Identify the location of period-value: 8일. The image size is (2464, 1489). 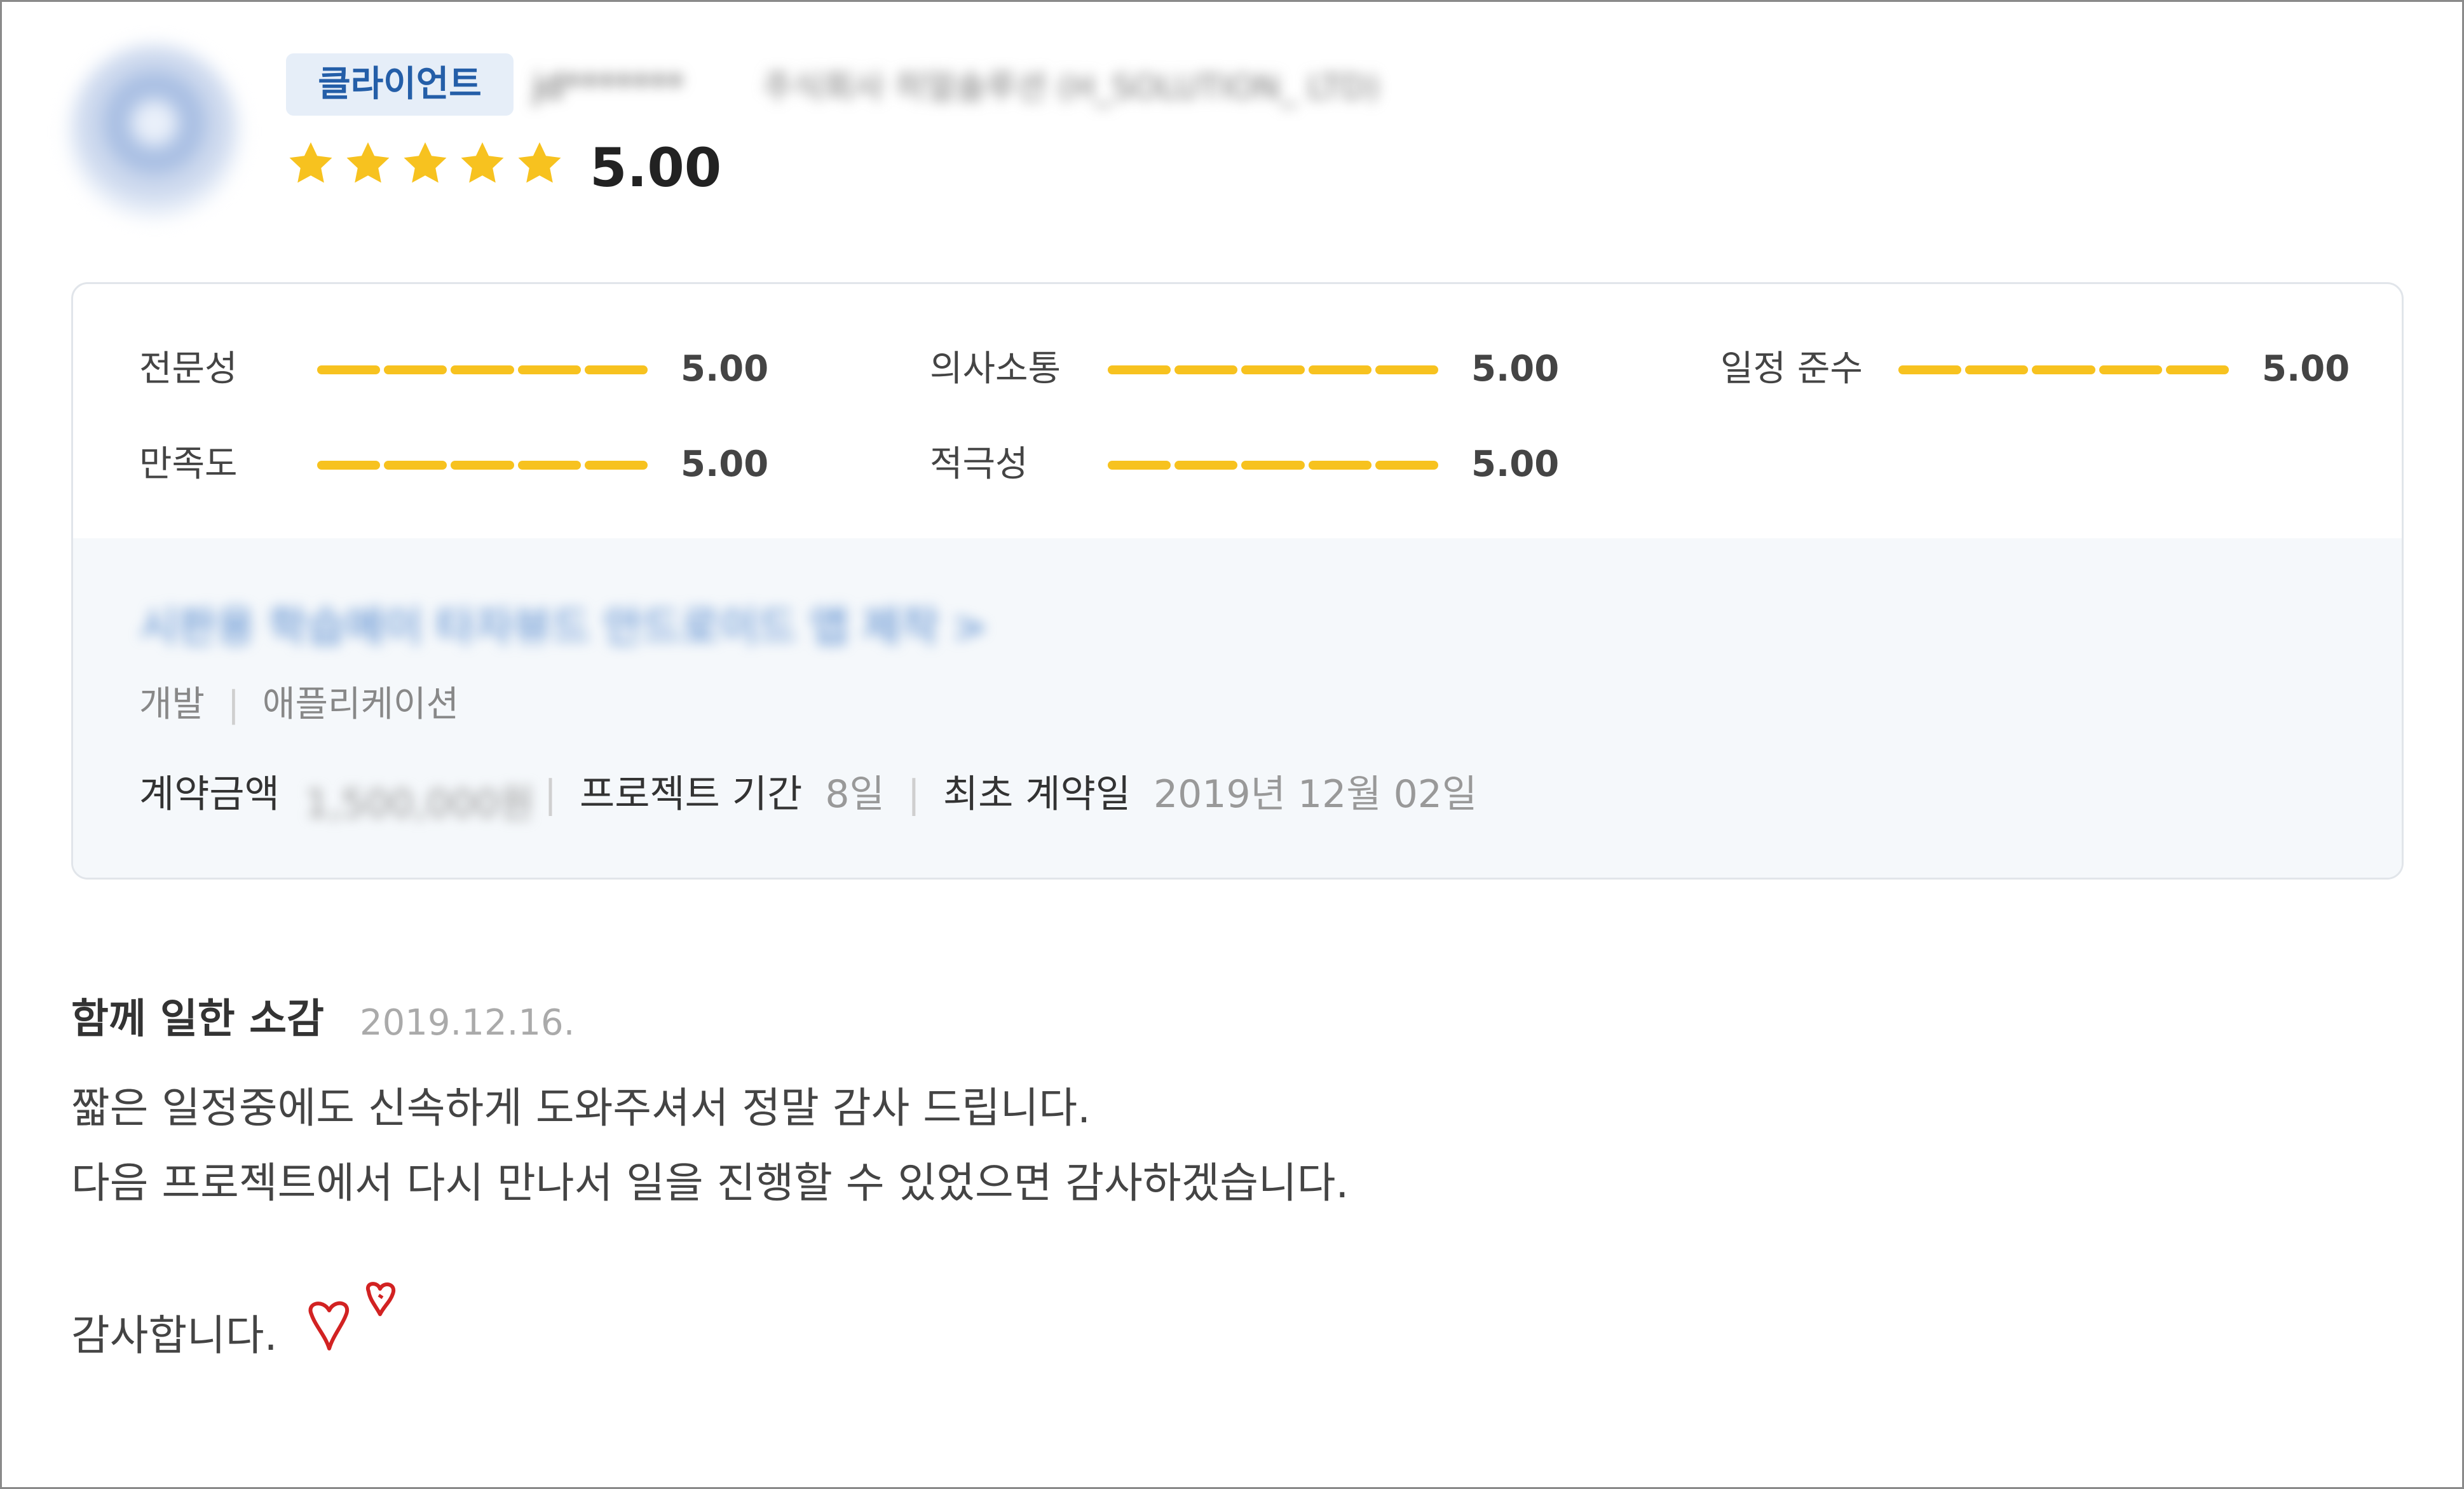
(855, 795).